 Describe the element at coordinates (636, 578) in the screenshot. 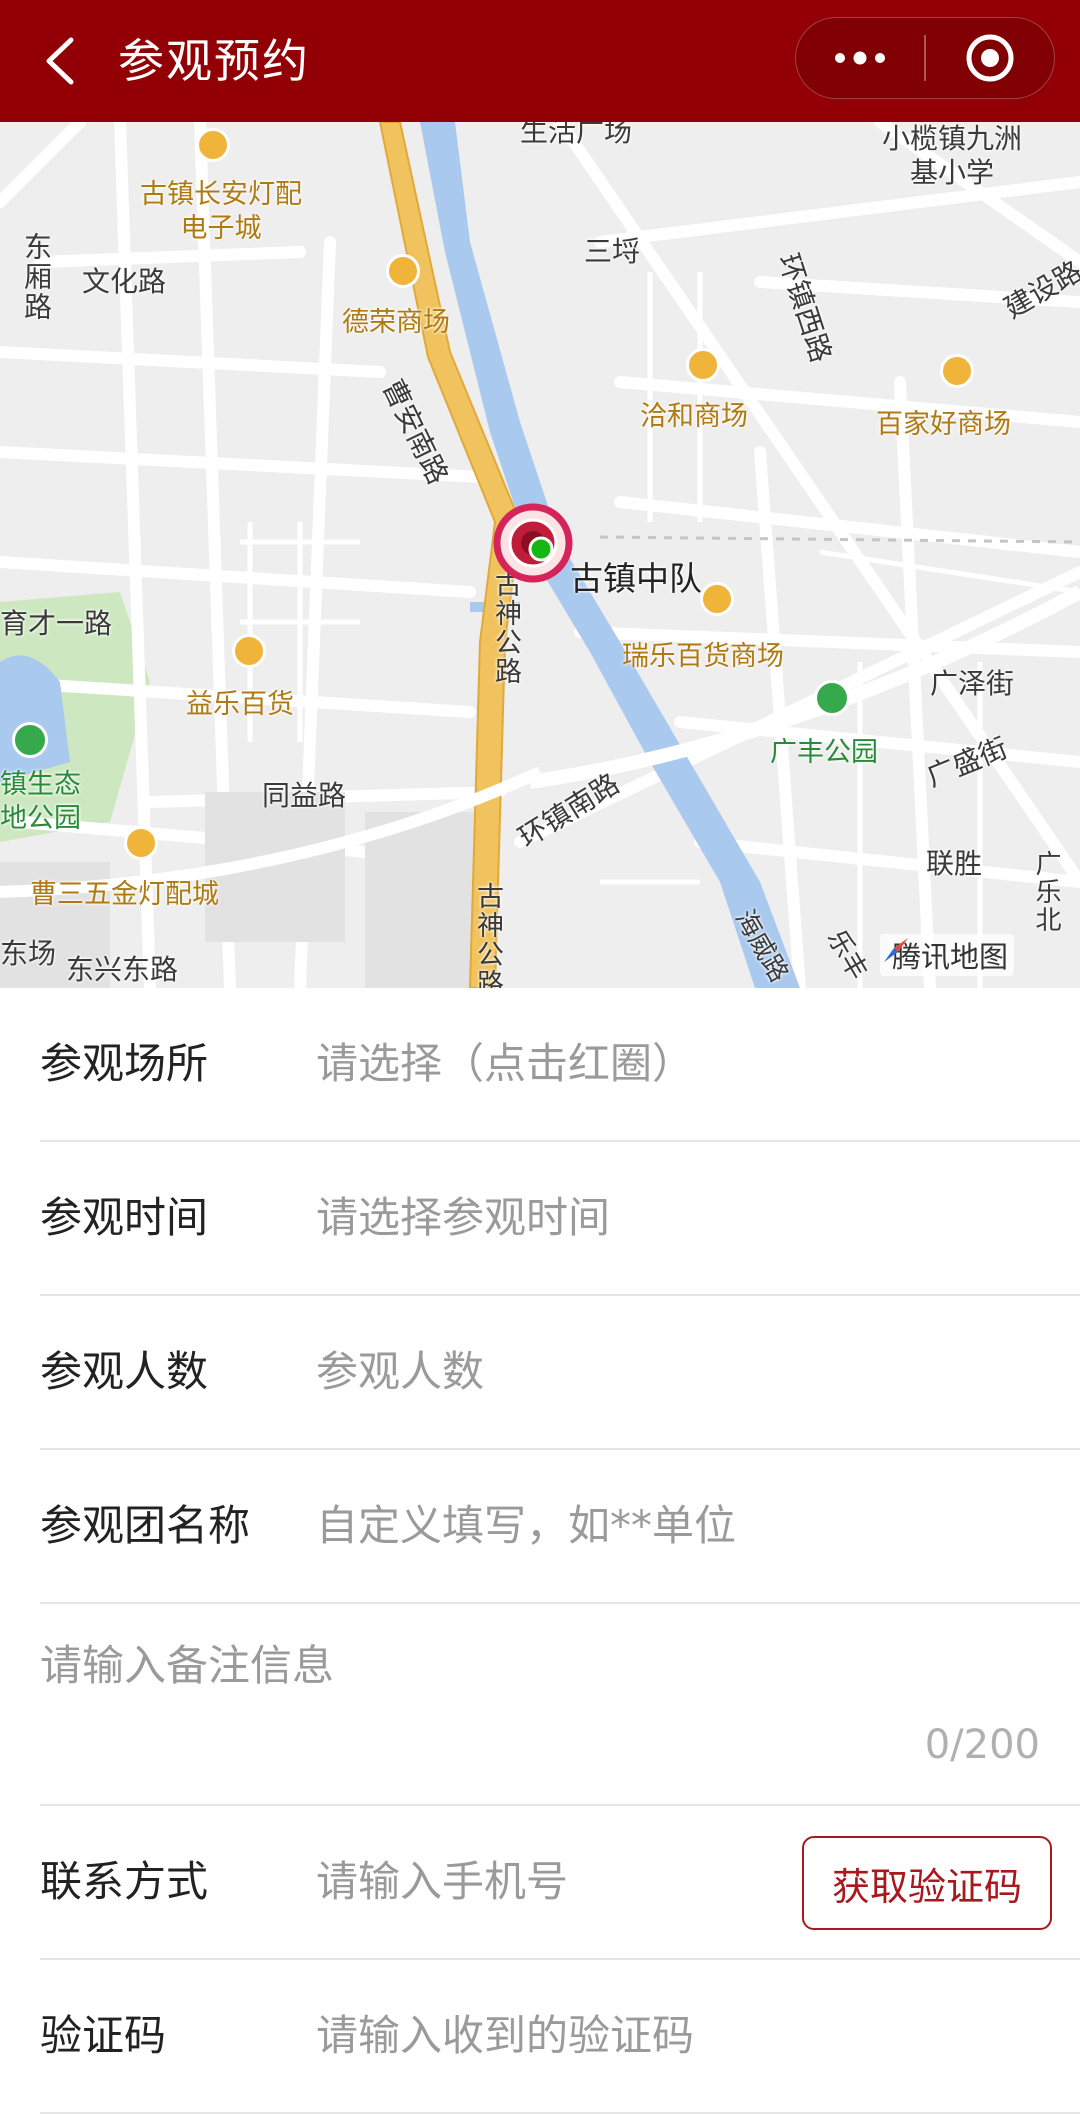

I see `map-label-highlight: 古镇中队` at that location.